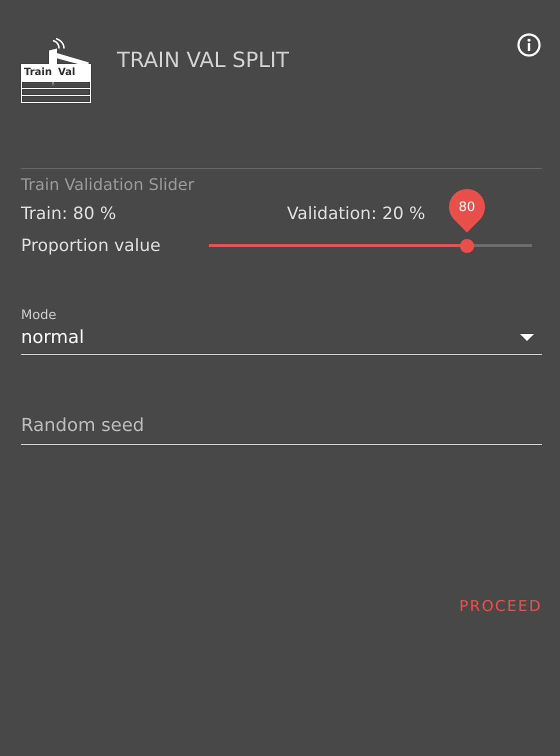 This screenshot has height=756, width=560. What do you see at coordinates (527, 338) in the screenshot?
I see `dropdown-caret-icon` at bounding box center [527, 338].